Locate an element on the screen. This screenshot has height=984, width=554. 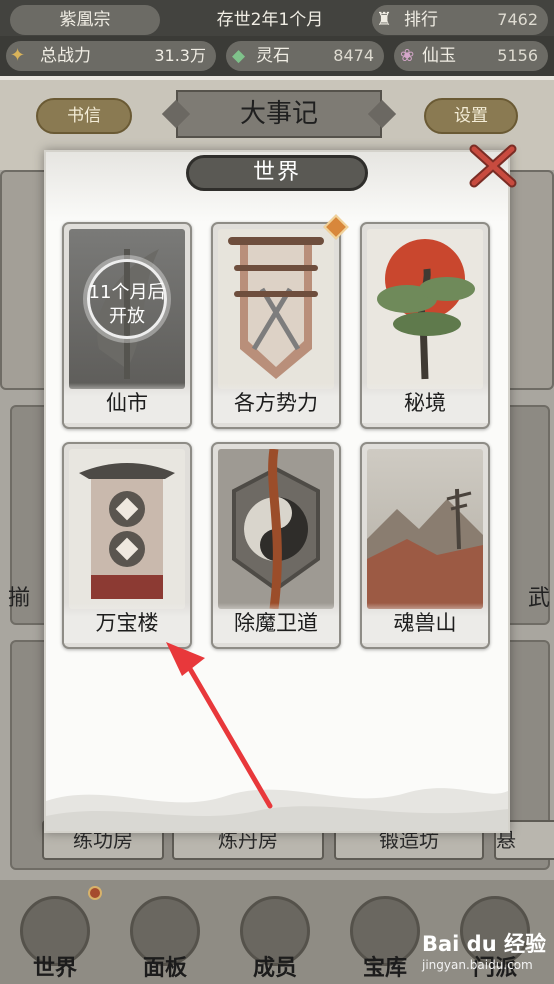
rank-display: ♜ 排行 7462 is located at coordinates (460, 20).